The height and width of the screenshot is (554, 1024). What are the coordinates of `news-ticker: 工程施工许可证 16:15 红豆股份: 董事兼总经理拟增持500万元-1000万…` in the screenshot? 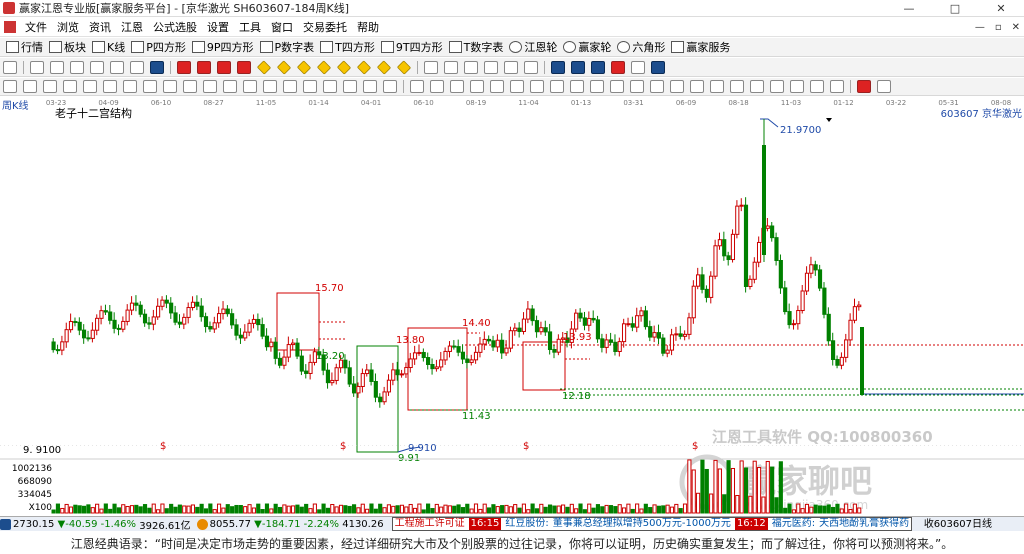 It's located at (652, 524).